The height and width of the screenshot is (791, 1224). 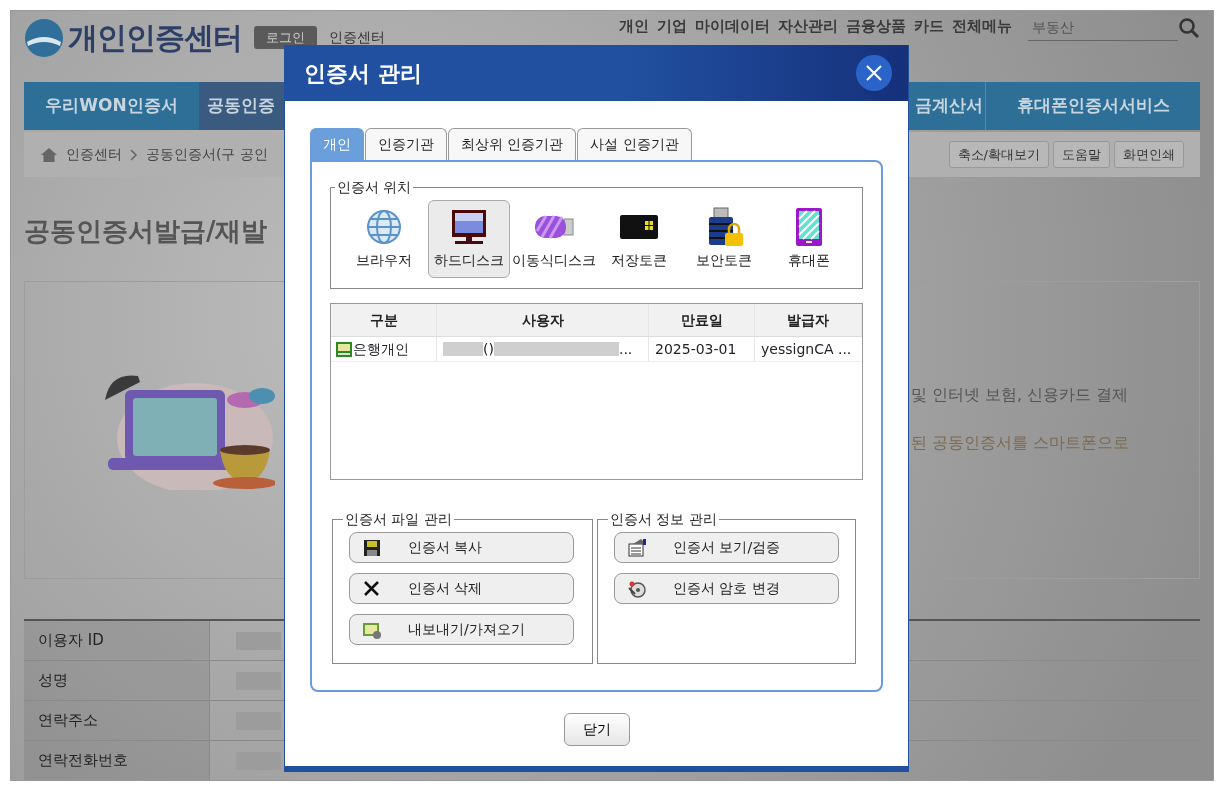 I want to click on group-label: 인증서 파일 관리, so click(x=398, y=519).